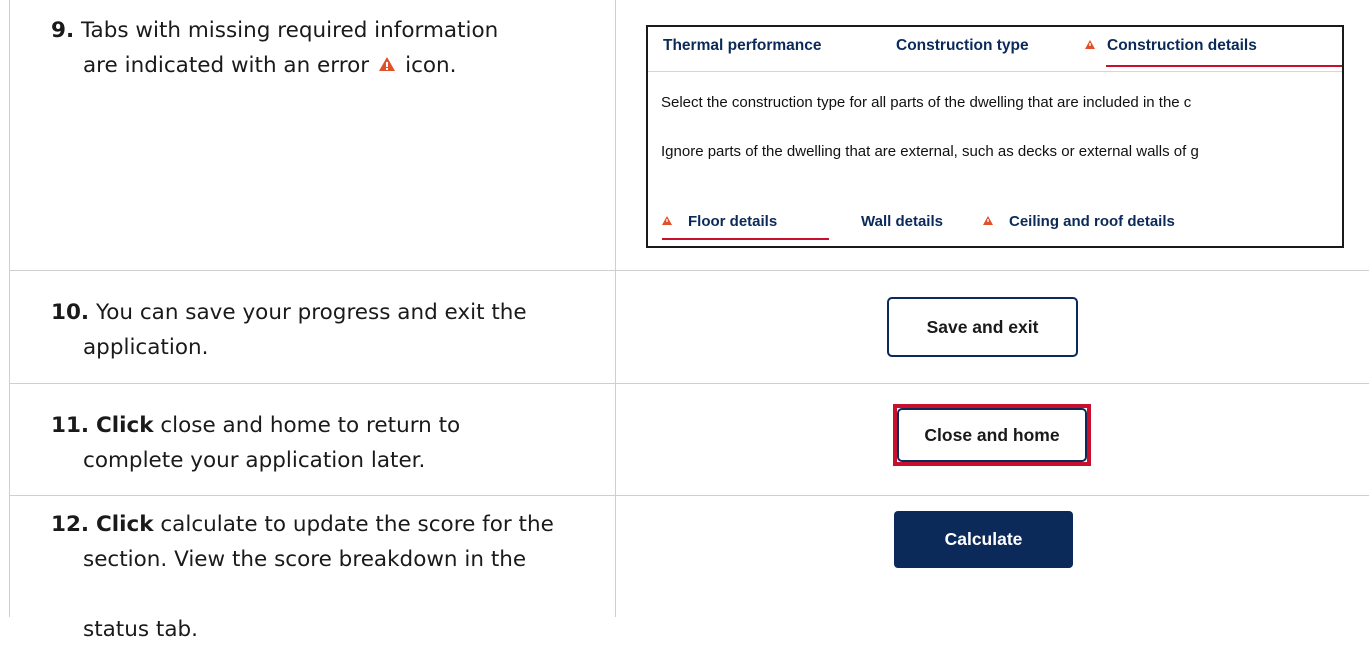 This screenshot has width=1369, height=647. What do you see at coordinates (226, 65) in the screenshot?
I see `step-line: are indicated with an error` at bounding box center [226, 65].